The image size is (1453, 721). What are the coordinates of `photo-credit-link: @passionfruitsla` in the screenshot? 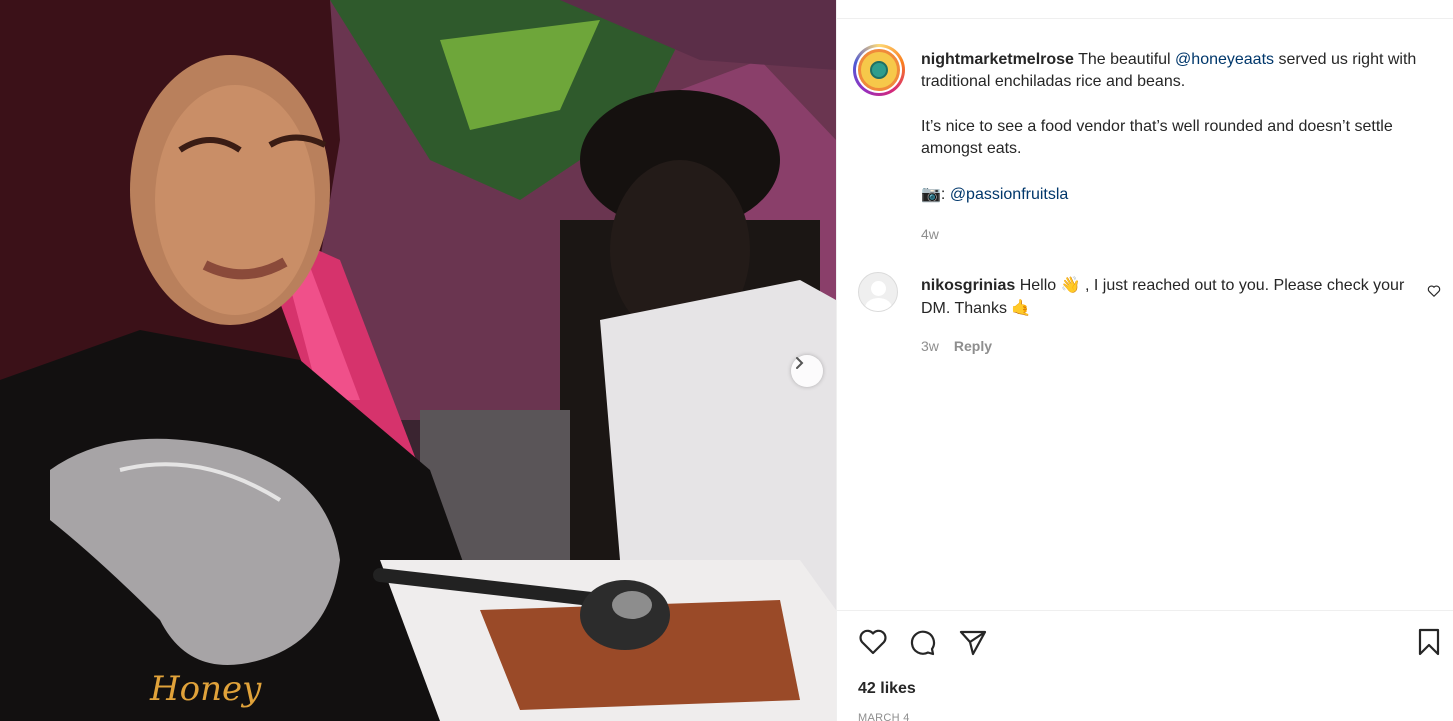 It's located at (1009, 194).